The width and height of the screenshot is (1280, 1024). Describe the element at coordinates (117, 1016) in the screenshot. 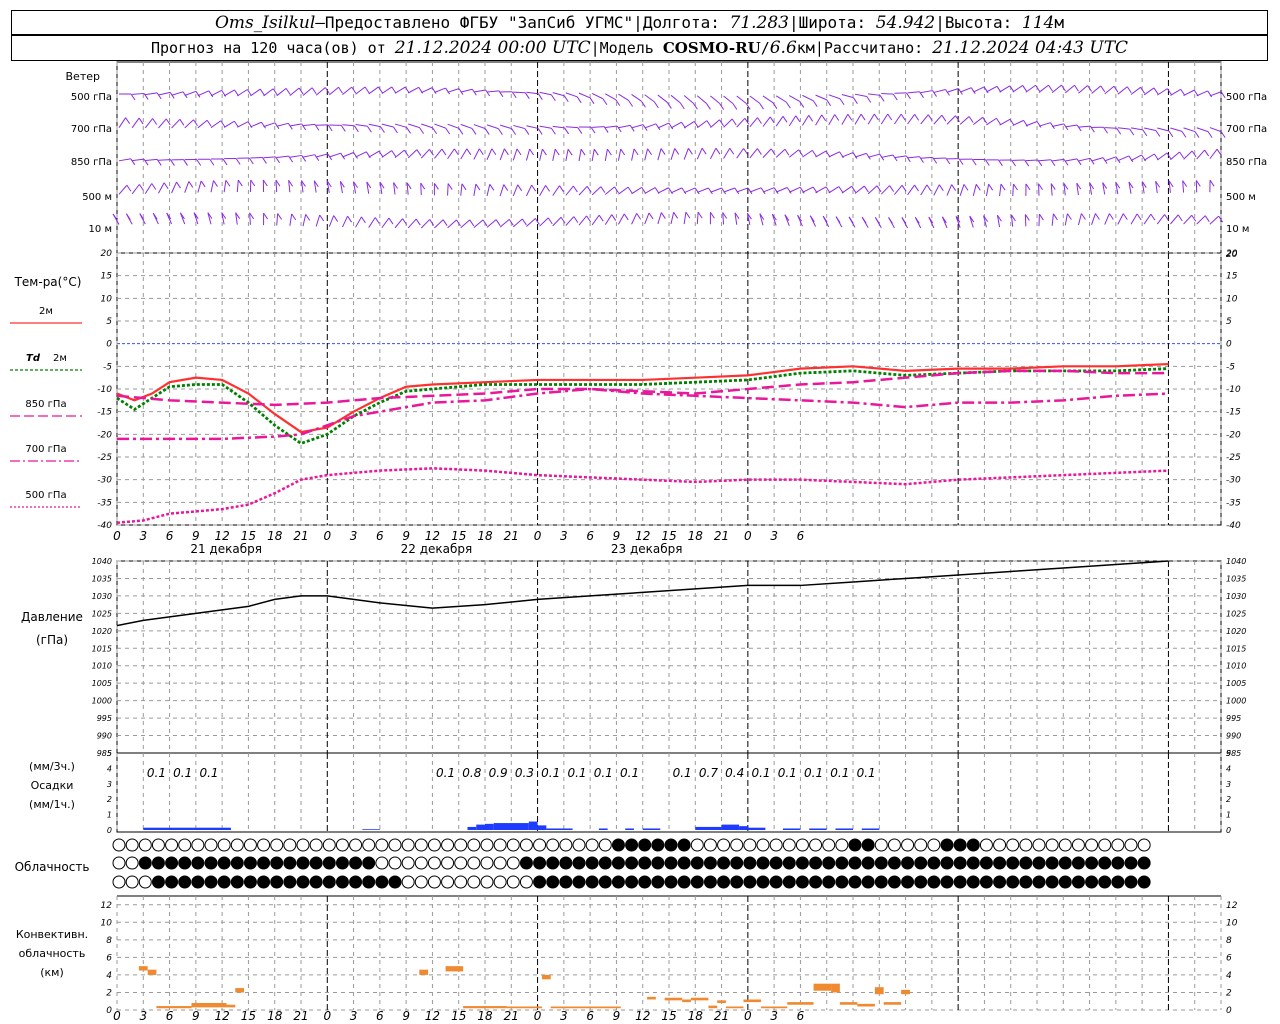

I see `conv-xtick: 0` at that location.